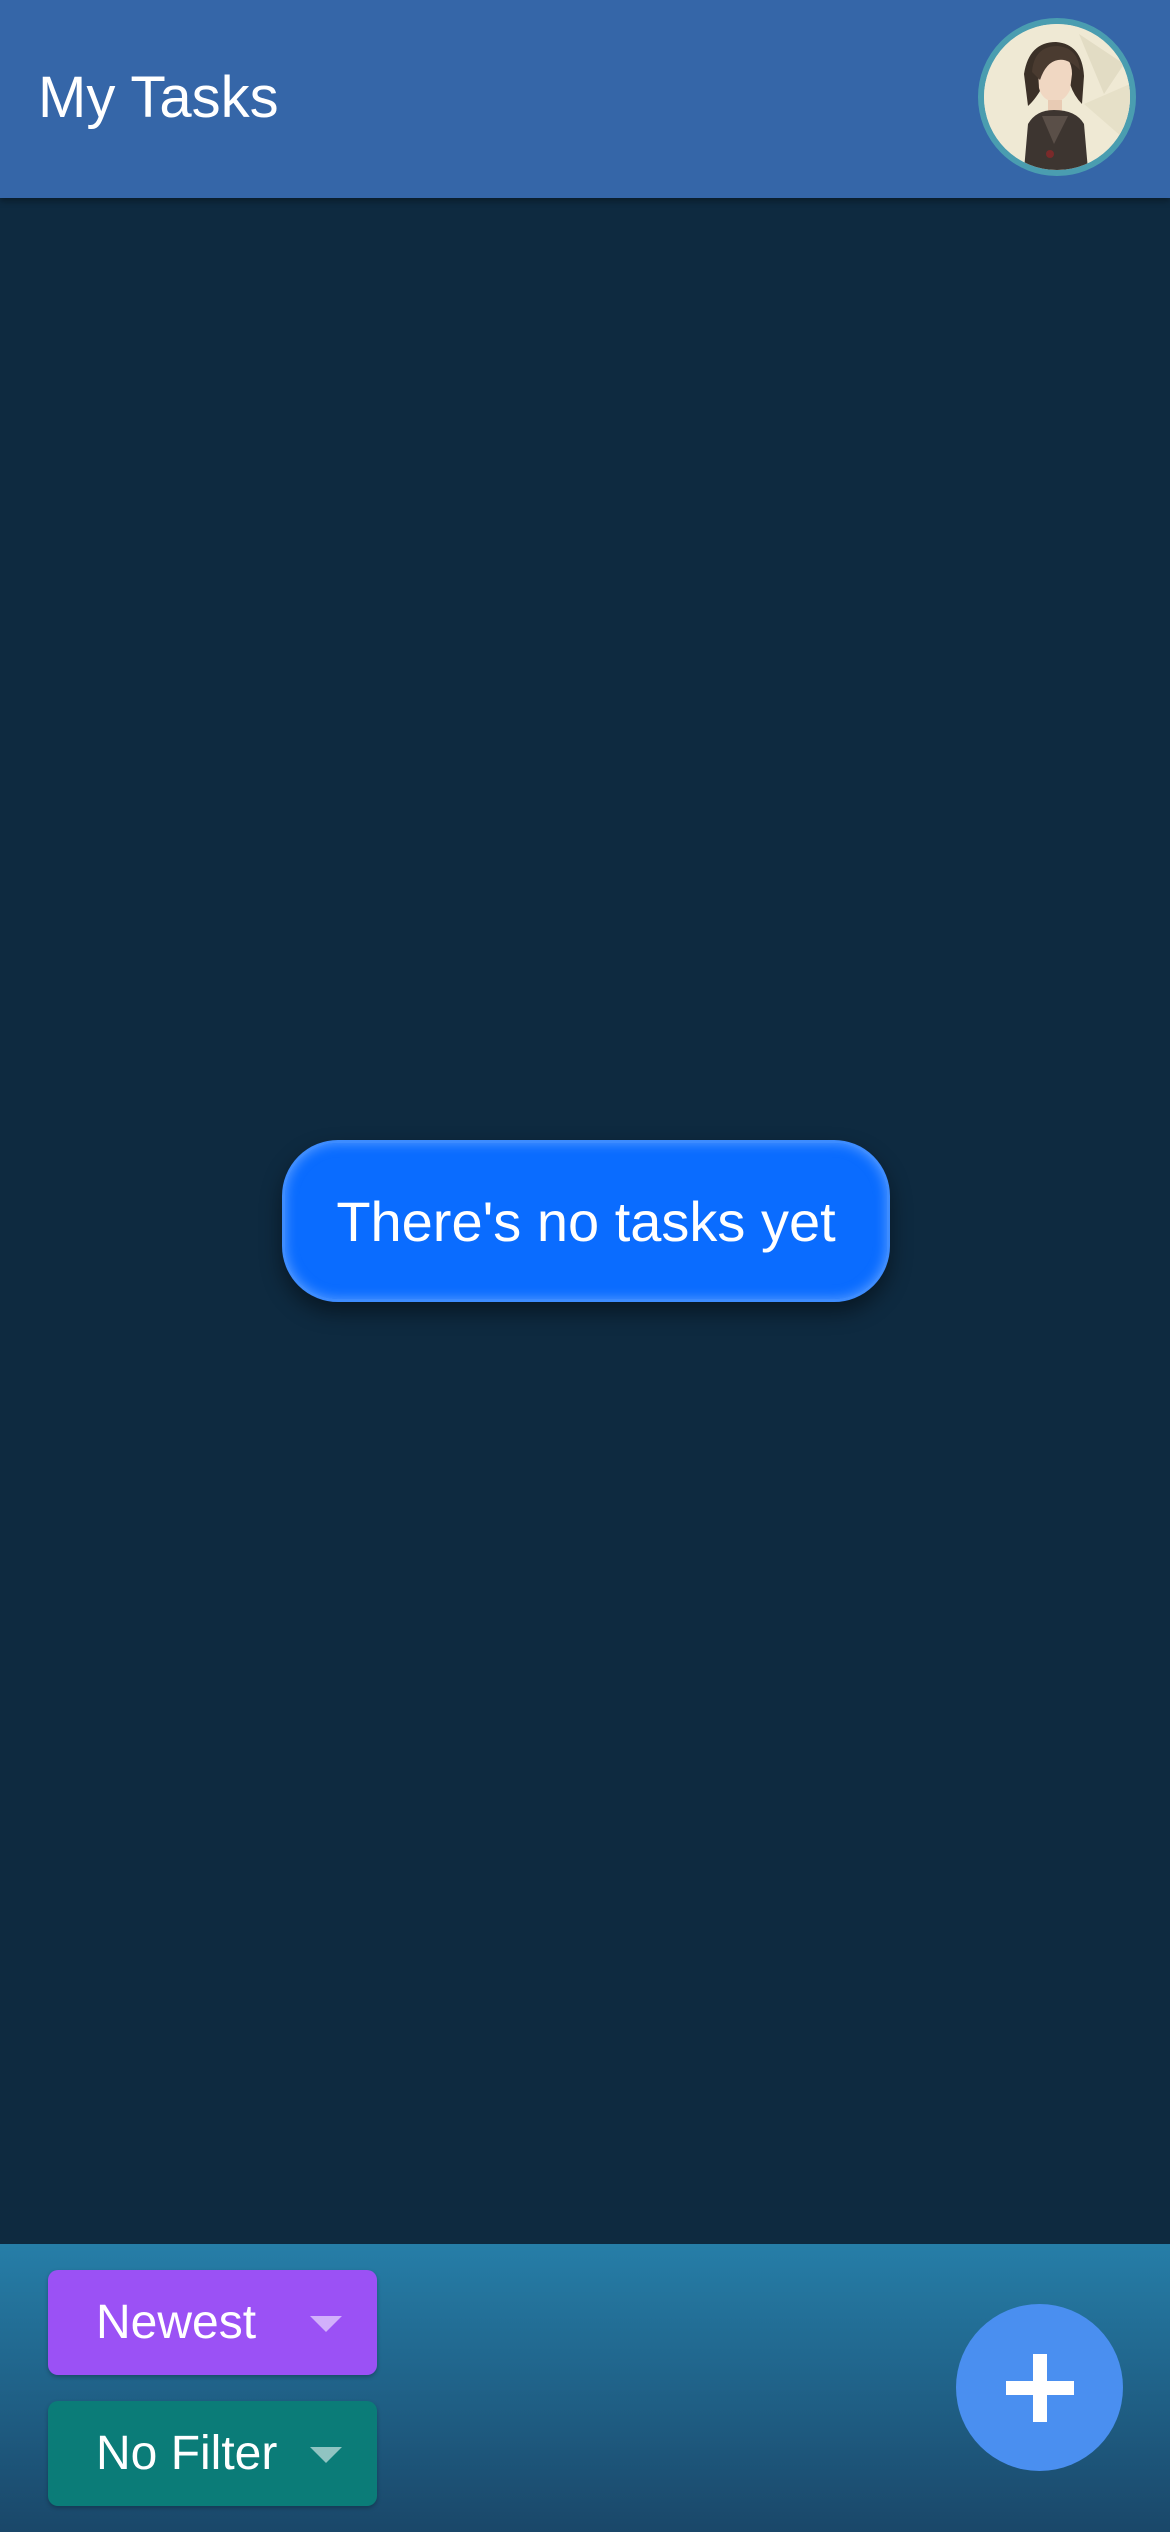  I want to click on sort-dropdown: Newest, so click(212, 2322).